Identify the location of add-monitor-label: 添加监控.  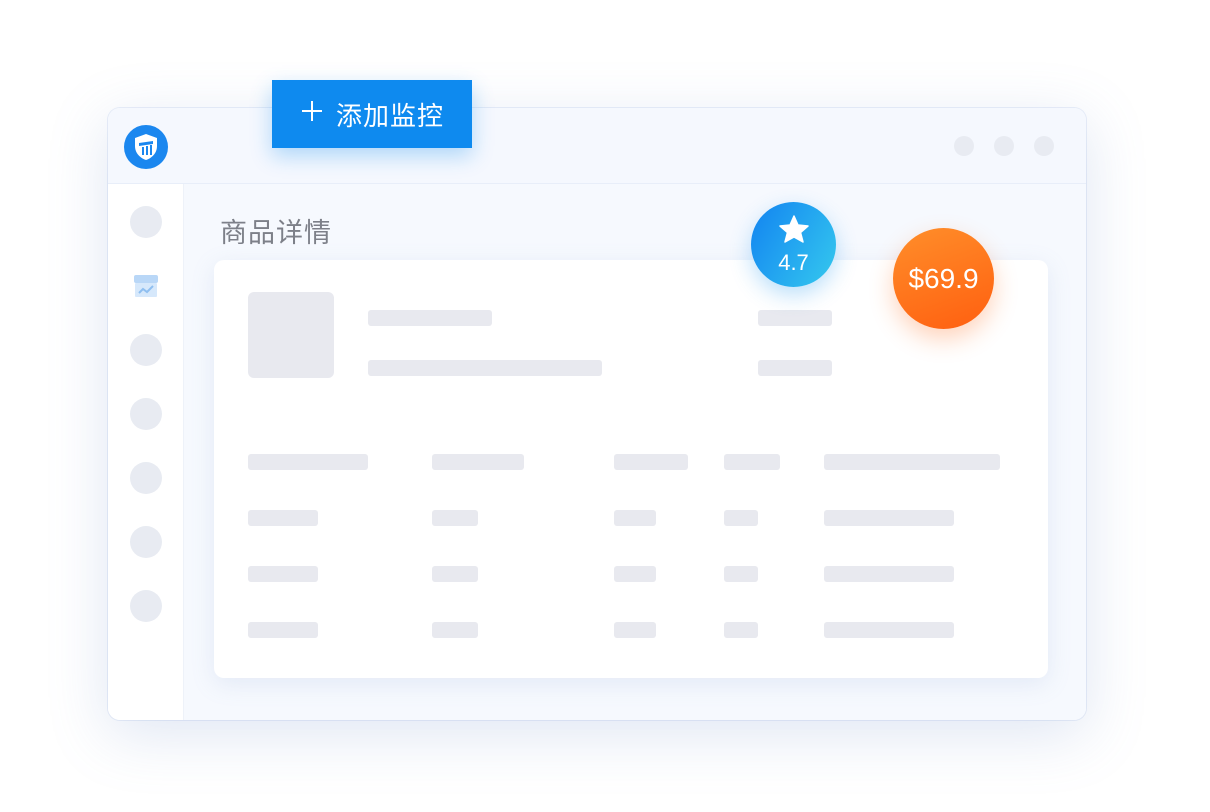
(389, 116).